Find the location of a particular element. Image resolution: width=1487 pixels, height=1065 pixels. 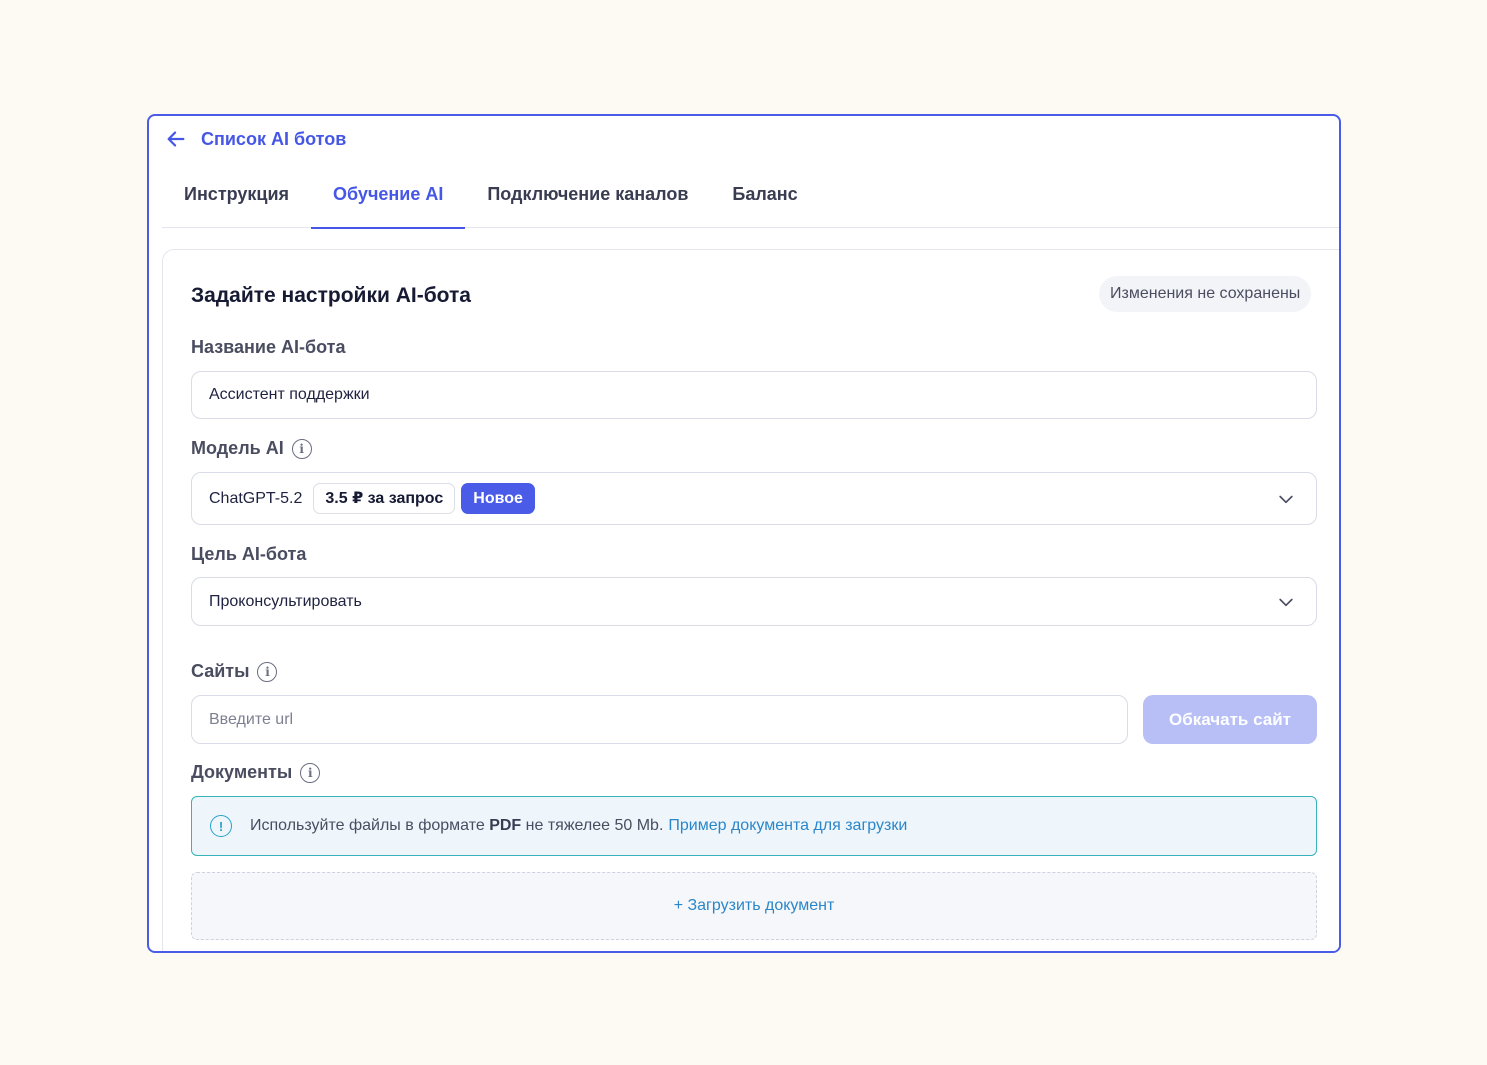

crawl-site-button: Обкачать сайт is located at coordinates (1230, 719).